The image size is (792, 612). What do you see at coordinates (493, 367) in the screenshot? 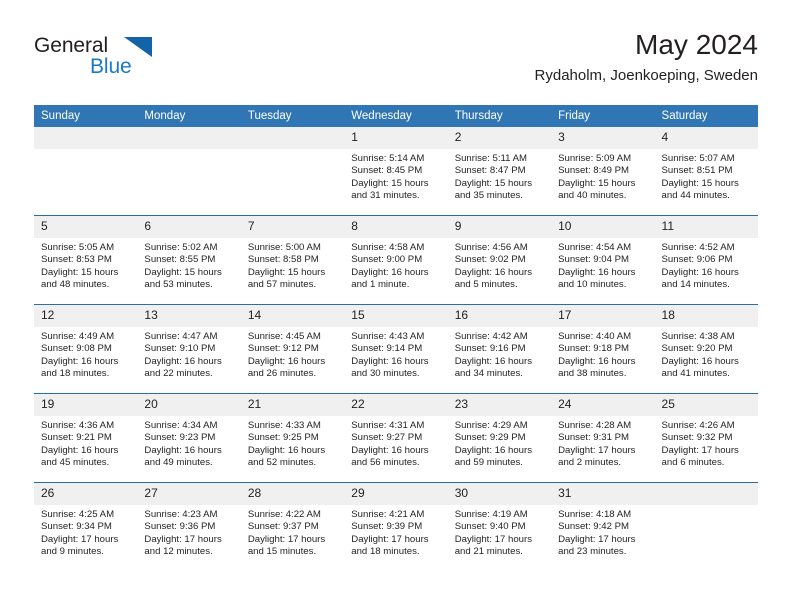
I see `daylight-text: Daylight: 16 hours and 34 minutes.` at bounding box center [493, 367].